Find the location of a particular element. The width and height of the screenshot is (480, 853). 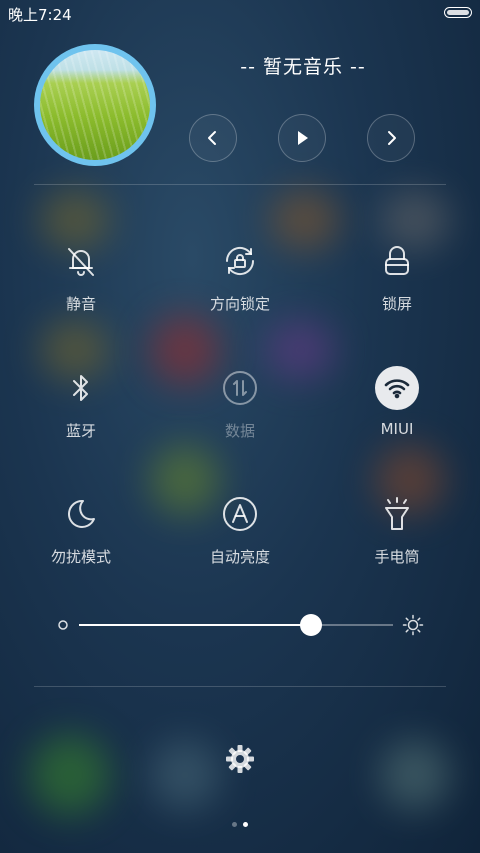

toggle-wifi: MIUI is located at coordinates (397, 402).